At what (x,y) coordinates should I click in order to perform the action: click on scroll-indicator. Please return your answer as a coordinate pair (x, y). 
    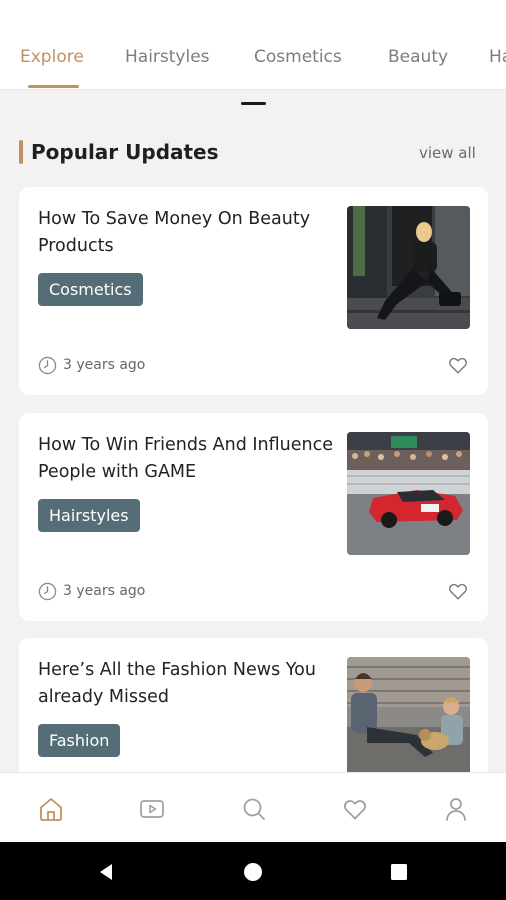
    Looking at the image, I should click on (253, 103).